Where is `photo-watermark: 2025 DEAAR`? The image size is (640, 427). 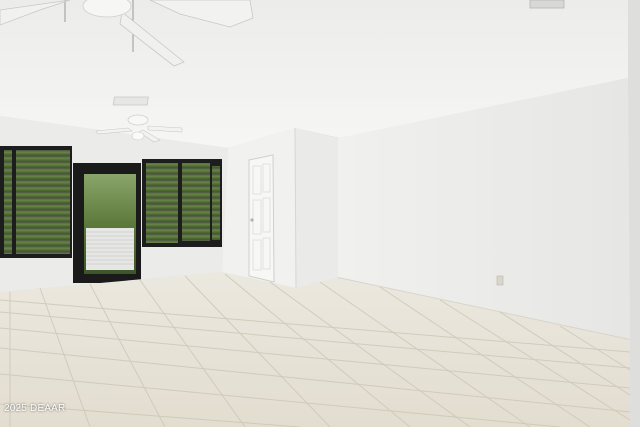 photo-watermark: 2025 DEAAR is located at coordinates (35, 408).